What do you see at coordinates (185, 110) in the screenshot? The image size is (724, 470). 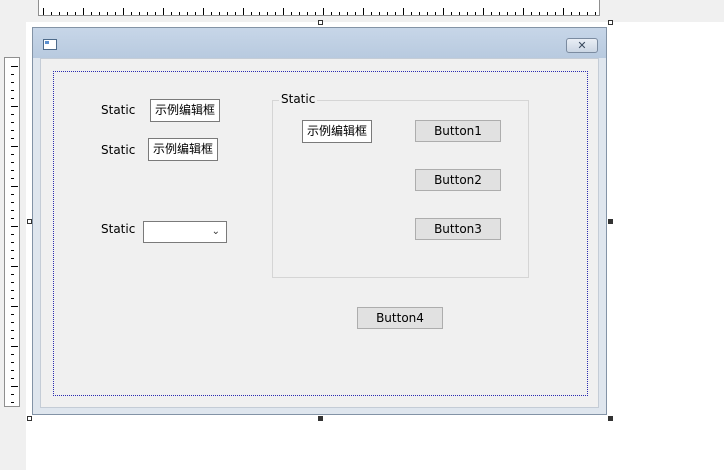 I see `edit-box-1: 示例编辑框` at bounding box center [185, 110].